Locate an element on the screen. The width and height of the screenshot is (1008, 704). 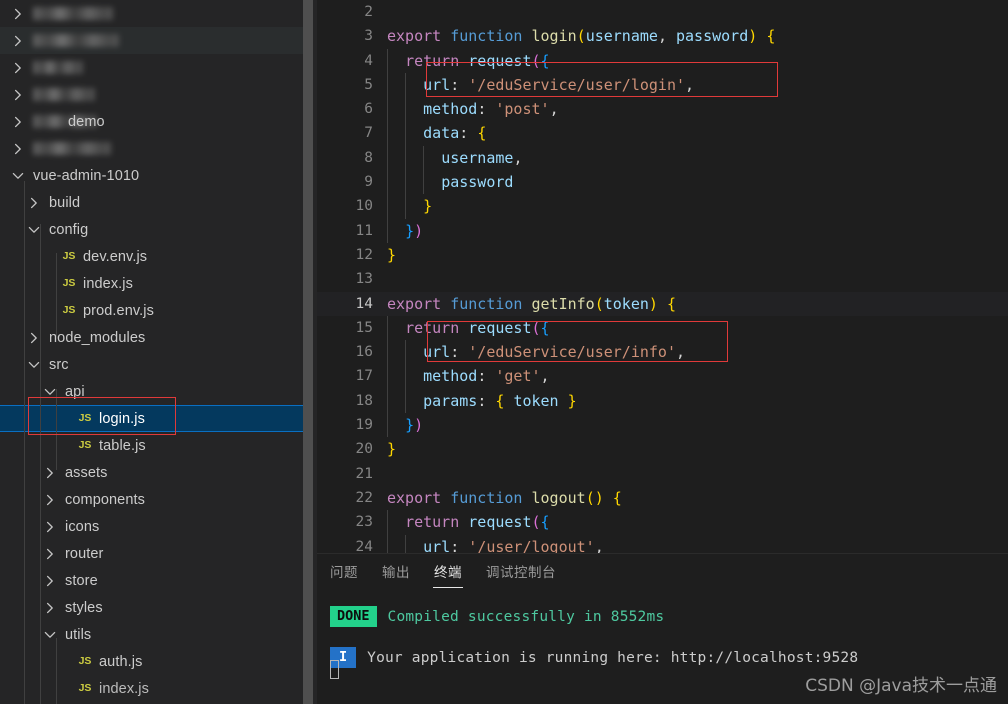
tree-folder-store: store is located at coordinates (158, 580).